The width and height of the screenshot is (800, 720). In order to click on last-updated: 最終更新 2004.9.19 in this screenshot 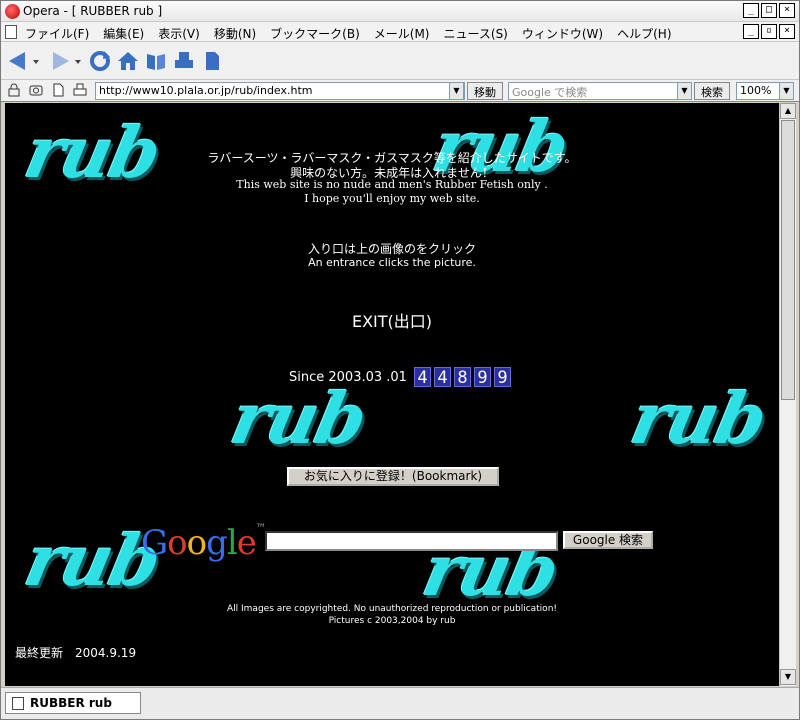, I will do `click(76, 653)`.